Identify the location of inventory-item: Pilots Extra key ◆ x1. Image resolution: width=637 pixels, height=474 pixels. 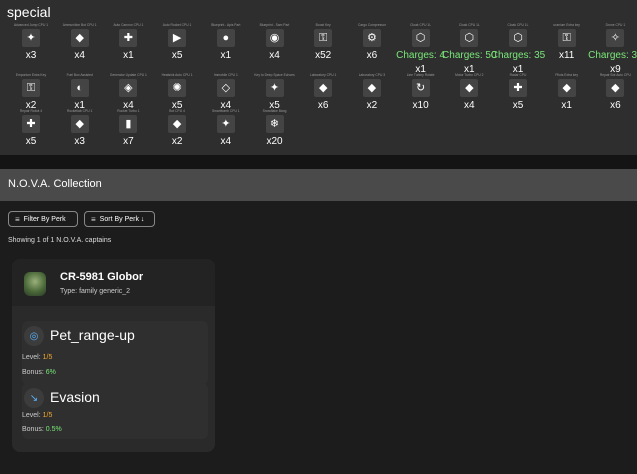
(567, 96).